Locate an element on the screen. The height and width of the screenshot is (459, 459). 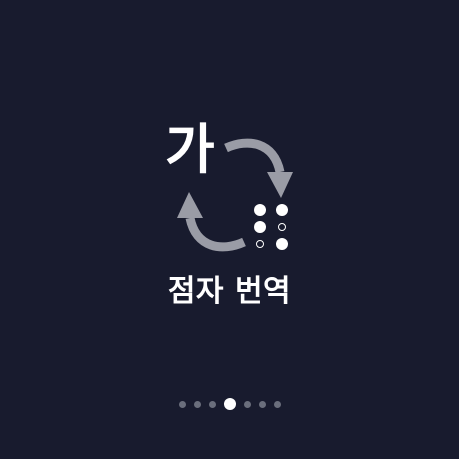
braille-cell-icon is located at coordinates (276, 231).